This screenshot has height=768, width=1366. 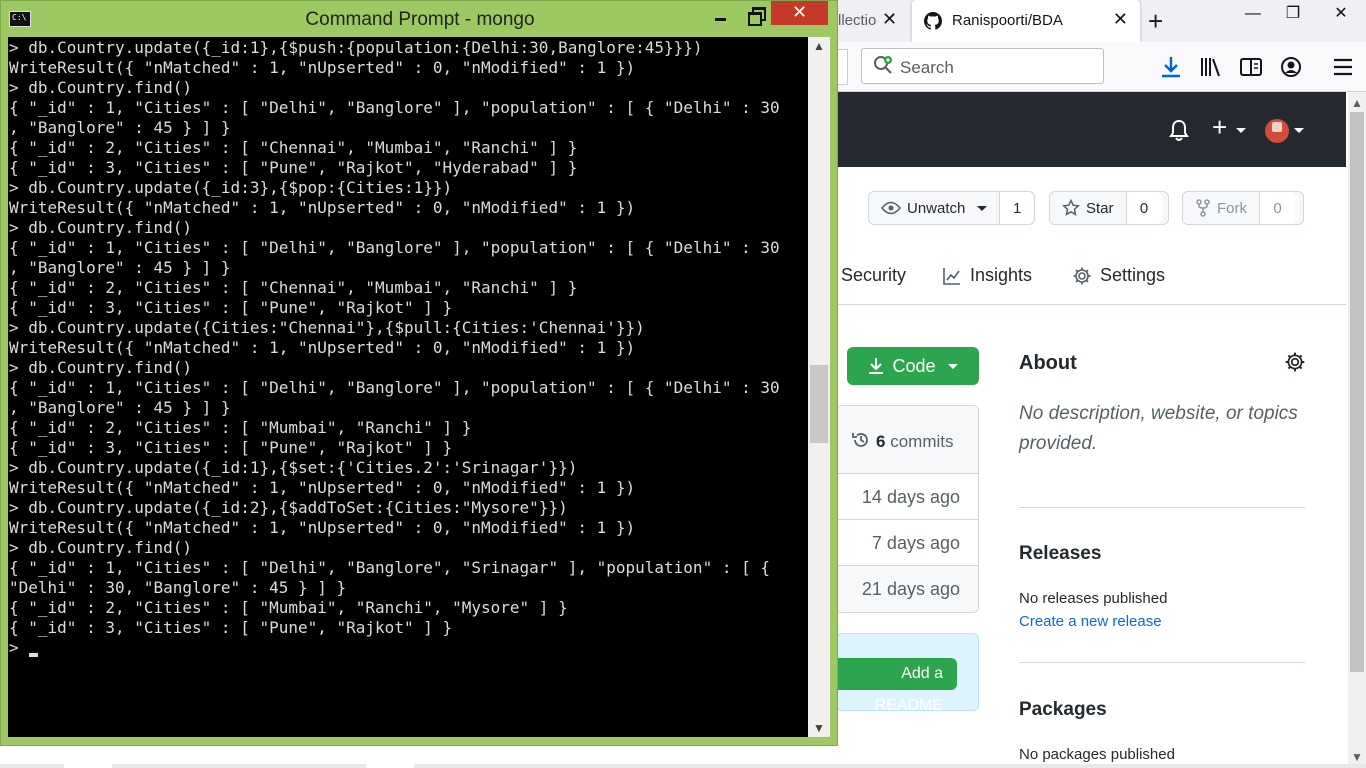 I want to click on watch-count: 1, so click(x=1016, y=208).